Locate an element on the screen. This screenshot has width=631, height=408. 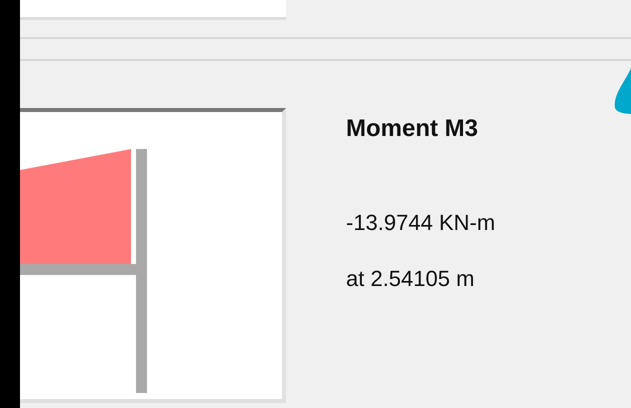
moment-location: at 2.54105 m is located at coordinates (411, 279).